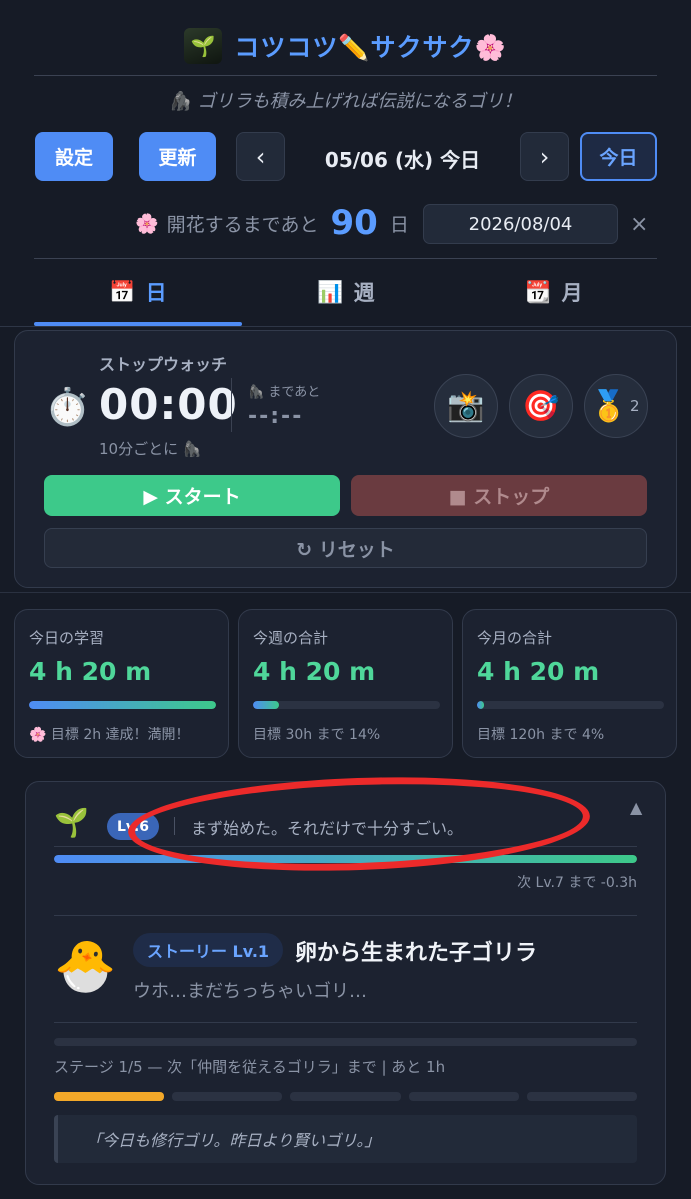 The image size is (691, 1199). Describe the element at coordinates (345, 258) in the screenshot. I see `countdown-divider` at that location.